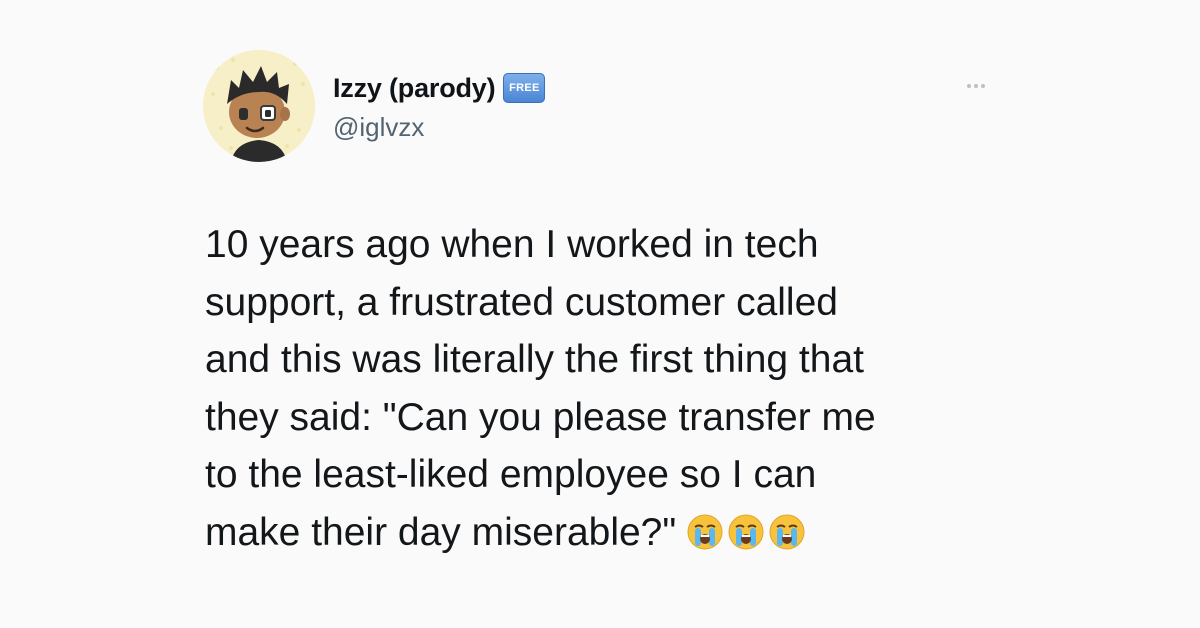 The height and width of the screenshot is (628, 1200). What do you see at coordinates (512, 244) in the screenshot?
I see `tweet-line: 10 years ago when I worked in tech` at bounding box center [512, 244].